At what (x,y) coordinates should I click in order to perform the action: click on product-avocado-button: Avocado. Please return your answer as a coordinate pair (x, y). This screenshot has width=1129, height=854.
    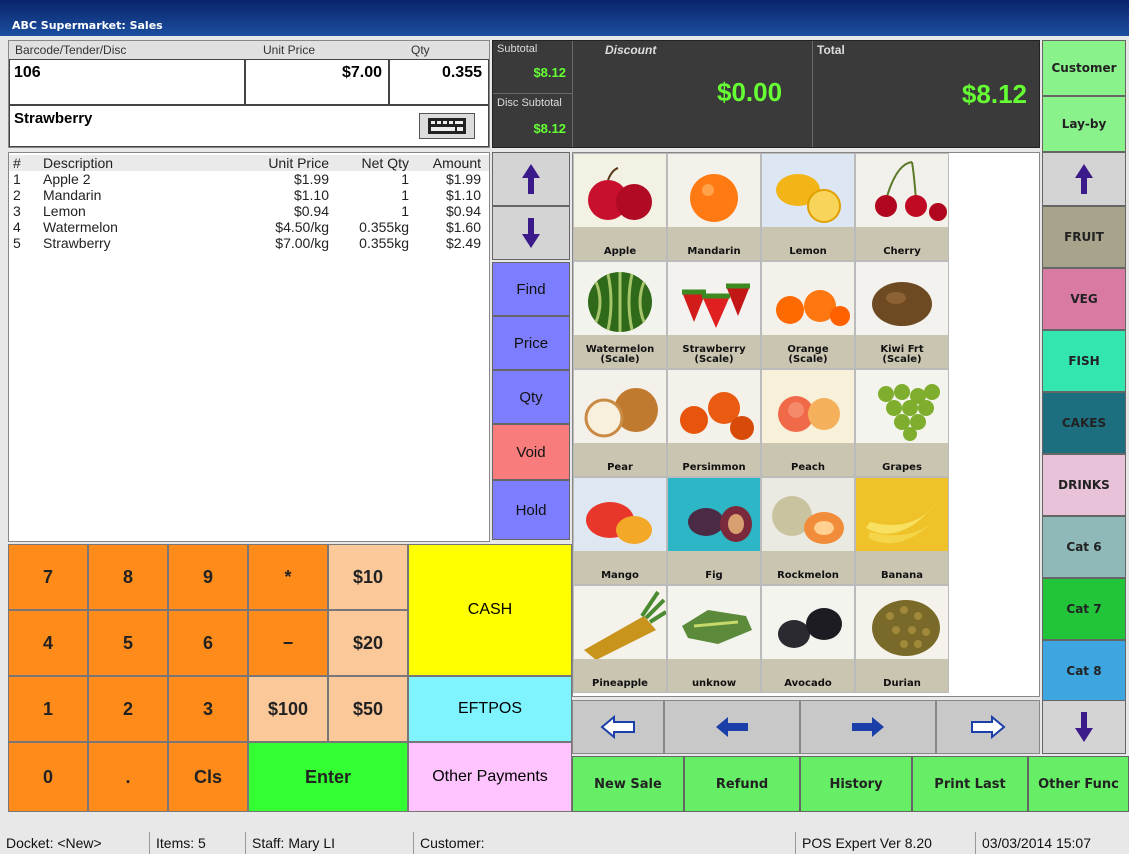
    Looking at the image, I should click on (808, 639).